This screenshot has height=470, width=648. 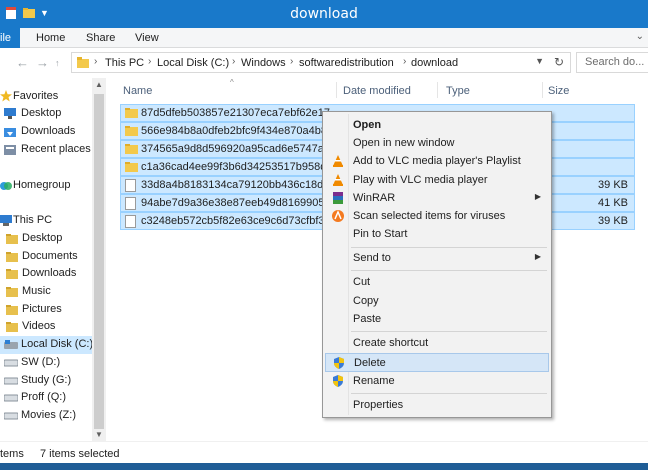 What do you see at coordinates (437, 143) in the screenshot?
I see `menu-item-open-new-window: Open in new window` at bounding box center [437, 143].